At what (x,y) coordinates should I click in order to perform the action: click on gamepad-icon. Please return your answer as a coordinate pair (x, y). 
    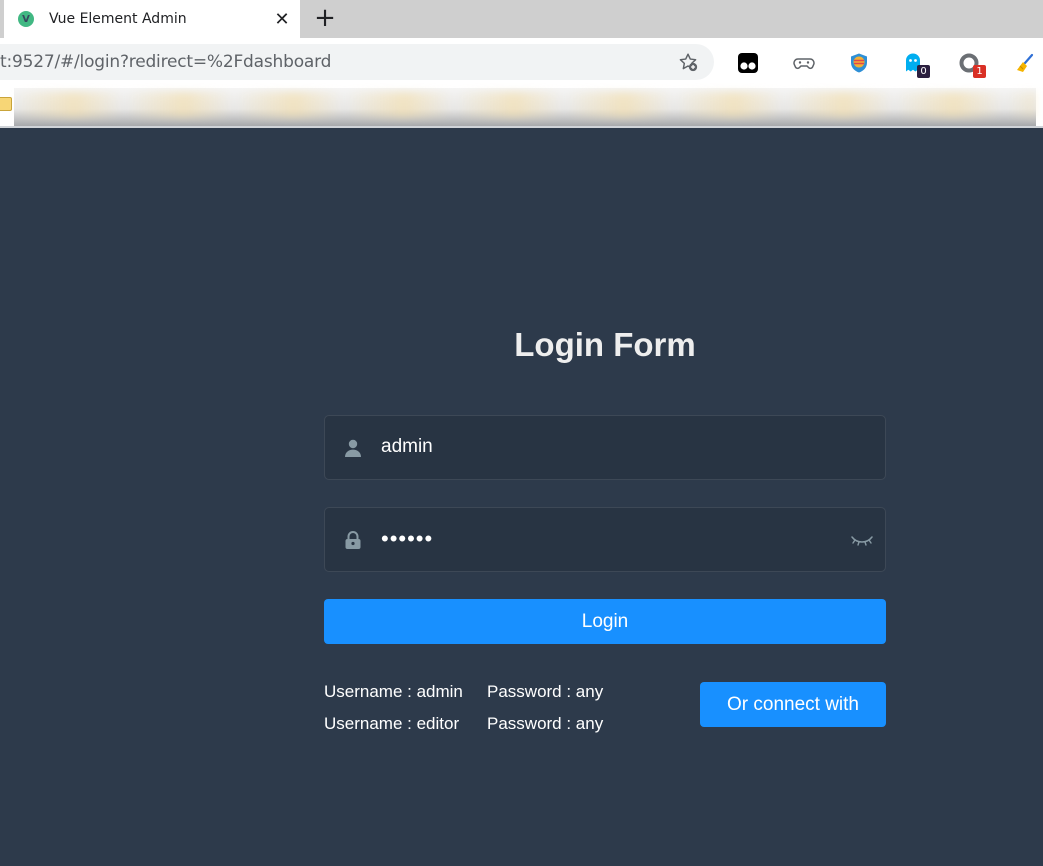
    Looking at the image, I should click on (804, 63).